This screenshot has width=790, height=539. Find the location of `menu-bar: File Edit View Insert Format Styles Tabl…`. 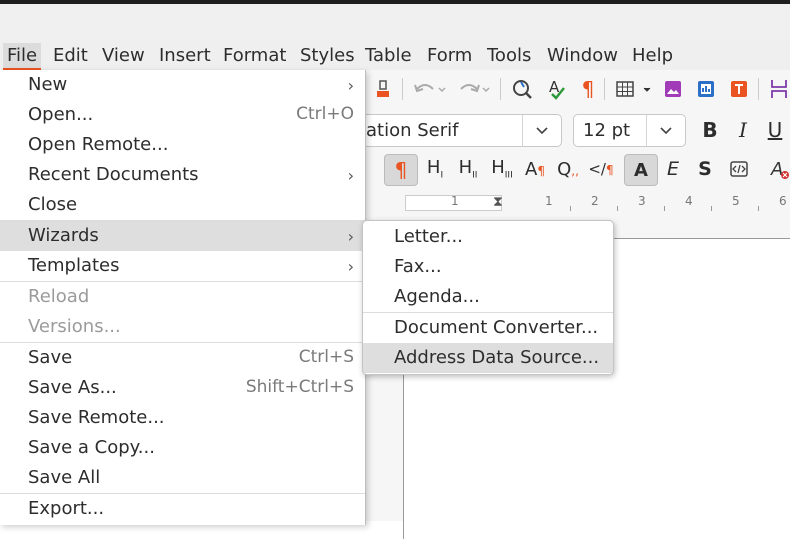

menu-bar: File Edit View Insert Format Styles Tabl… is located at coordinates (395, 55).